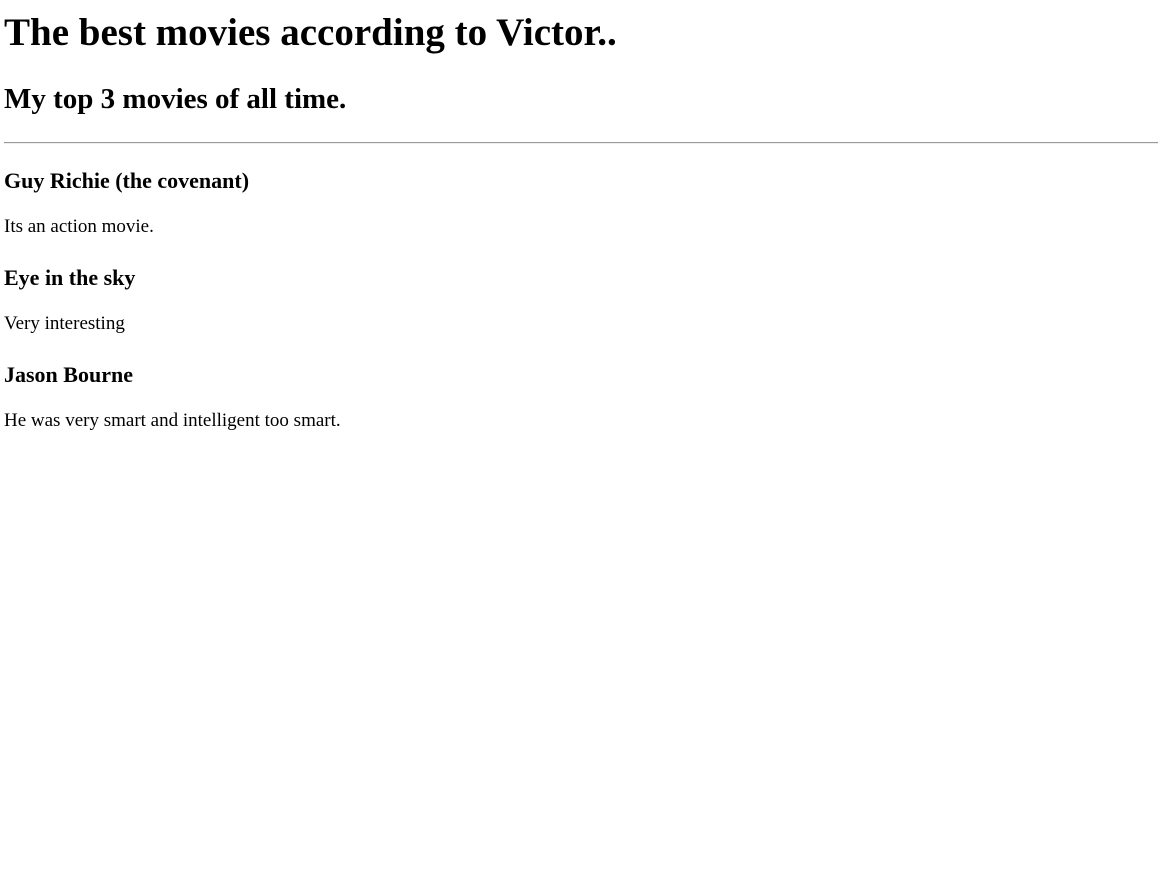 The image size is (1169, 870). What do you see at coordinates (79, 226) in the screenshot?
I see `movie-description: Its an action movie.` at bounding box center [79, 226].